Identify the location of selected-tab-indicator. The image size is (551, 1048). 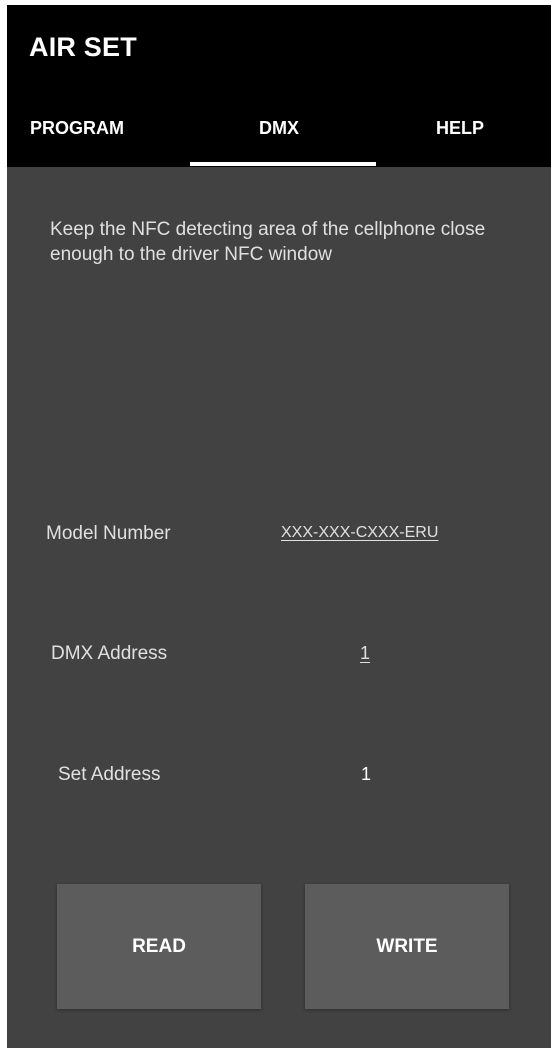
(283, 164).